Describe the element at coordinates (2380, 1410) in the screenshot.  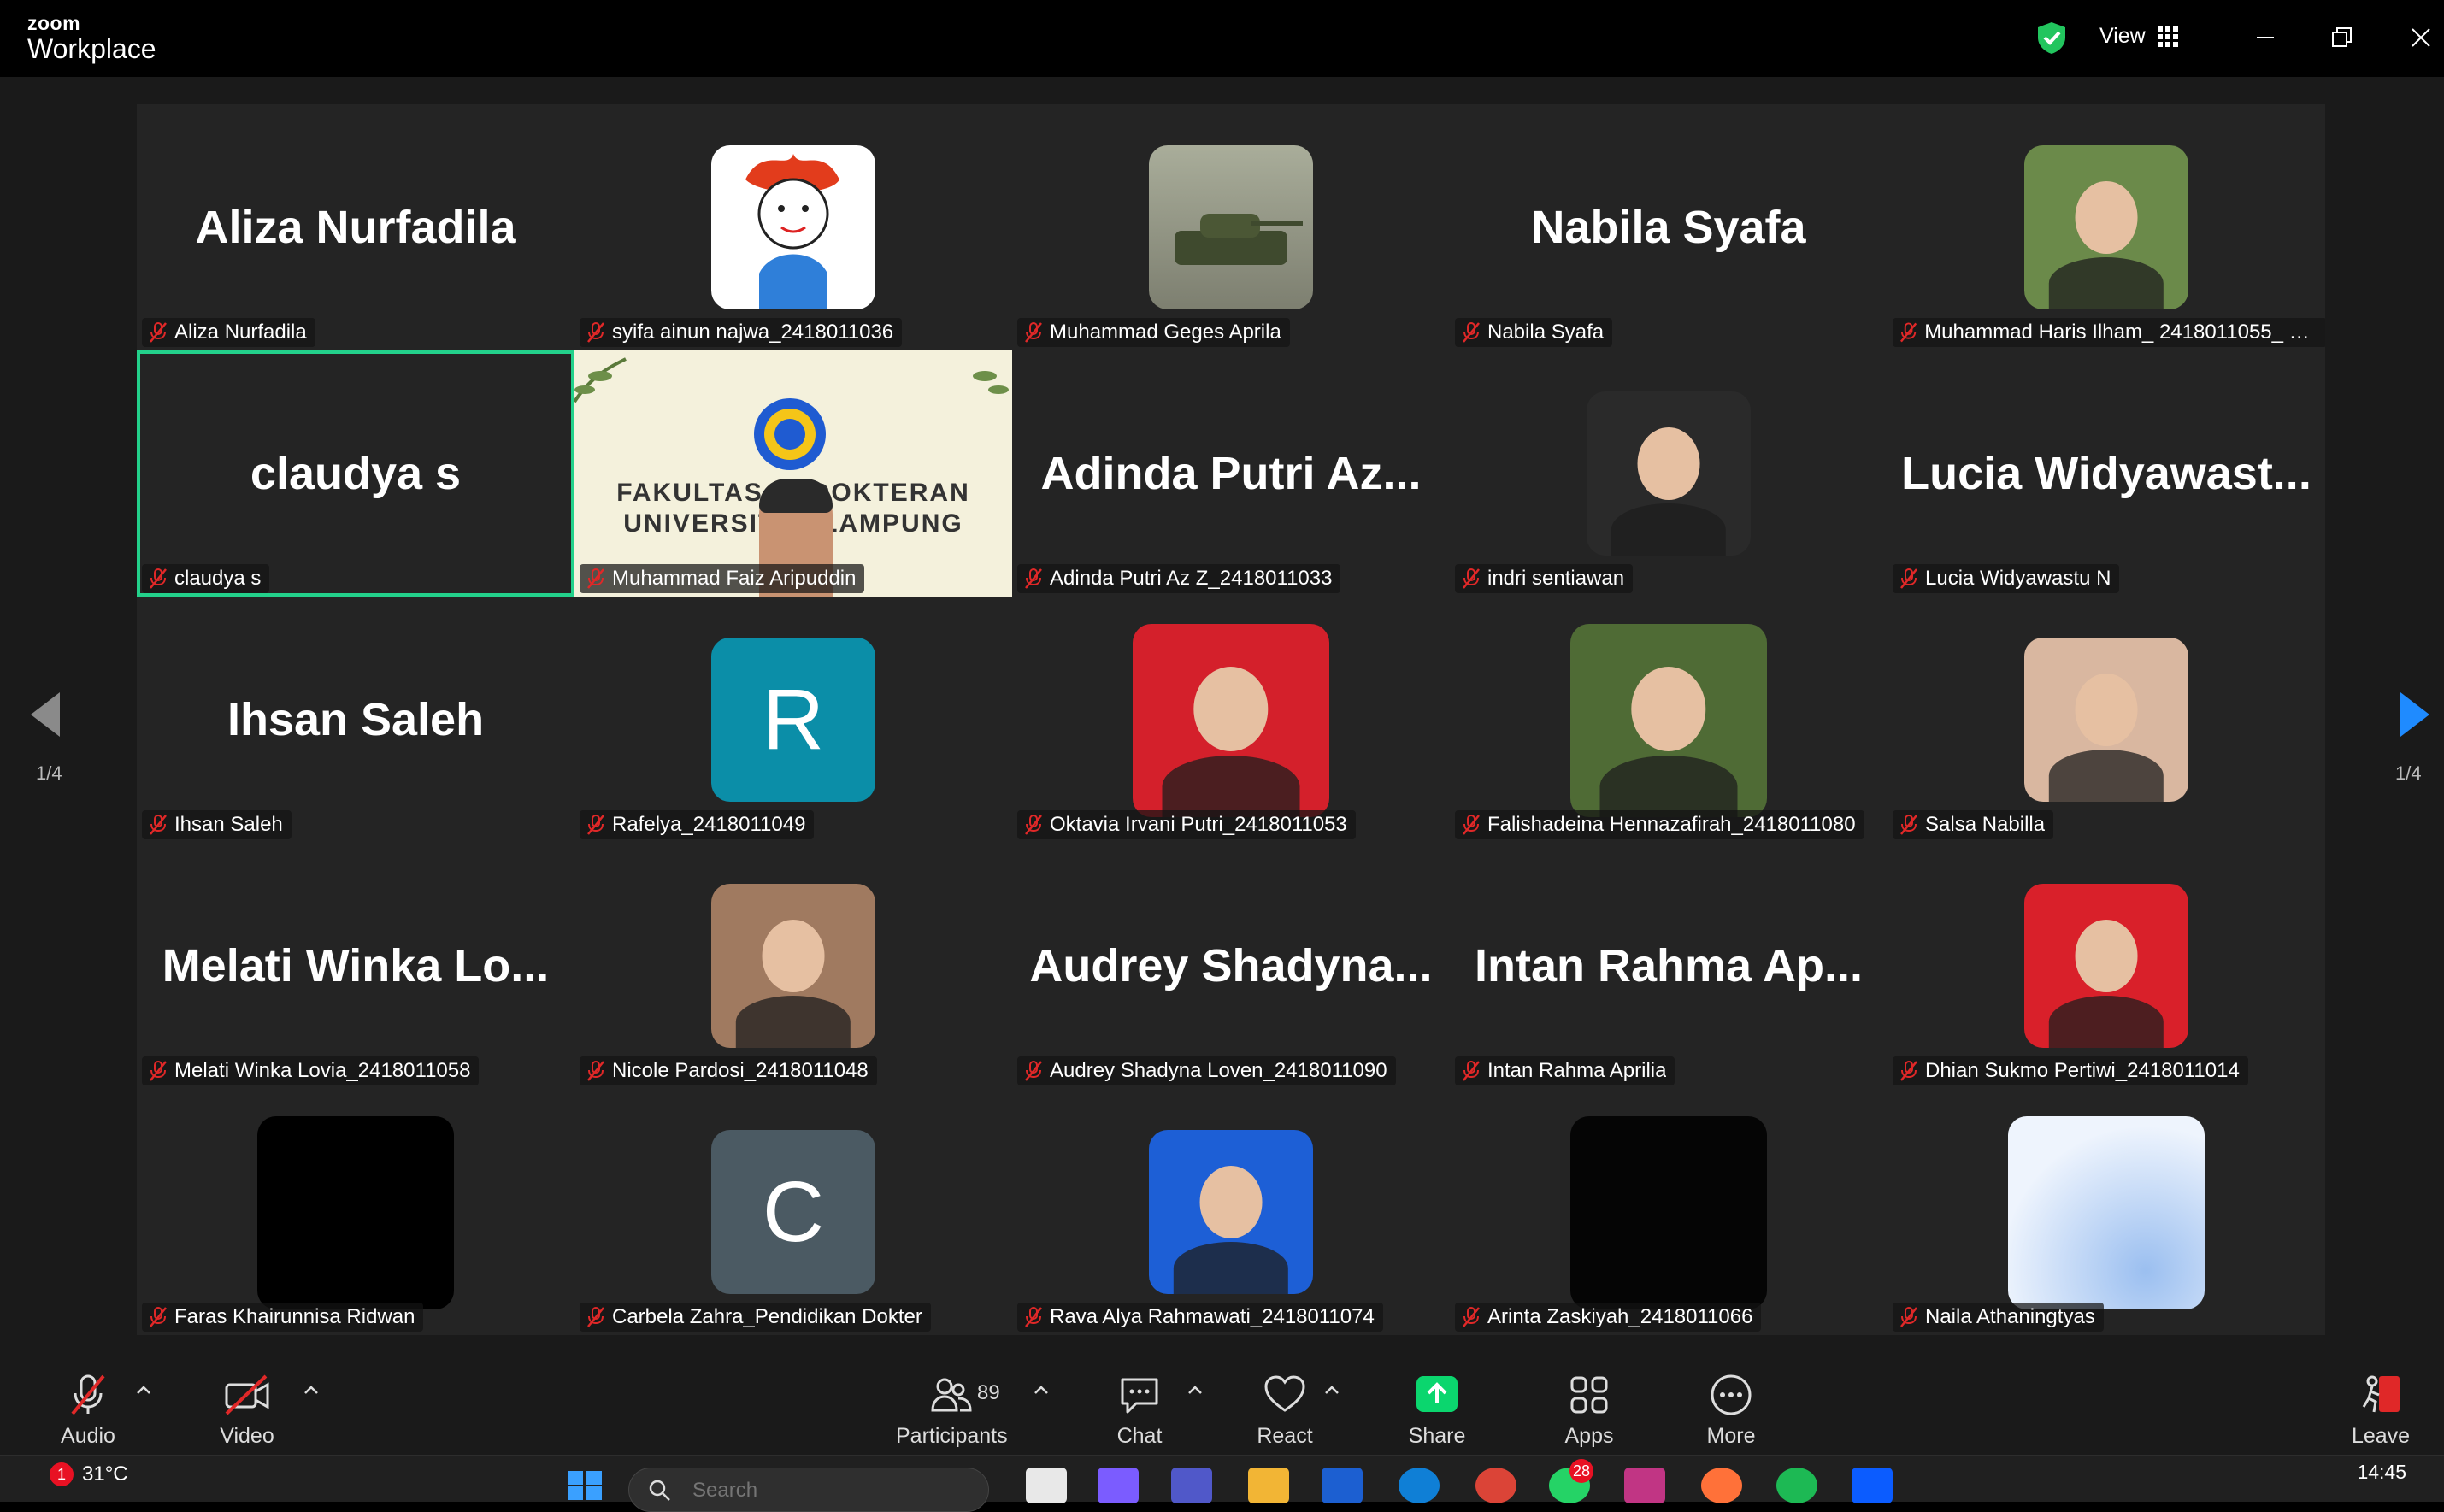
I see `leave-button: Leave` at that location.